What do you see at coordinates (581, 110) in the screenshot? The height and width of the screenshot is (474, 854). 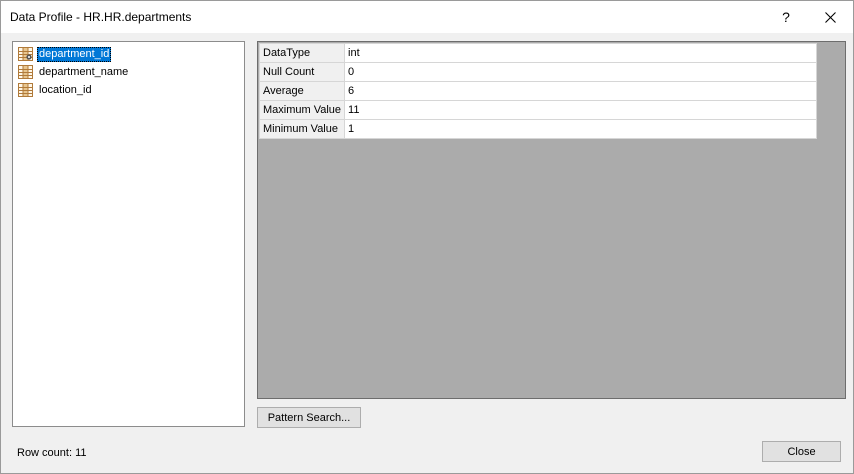 I see `profile-value: 11` at bounding box center [581, 110].